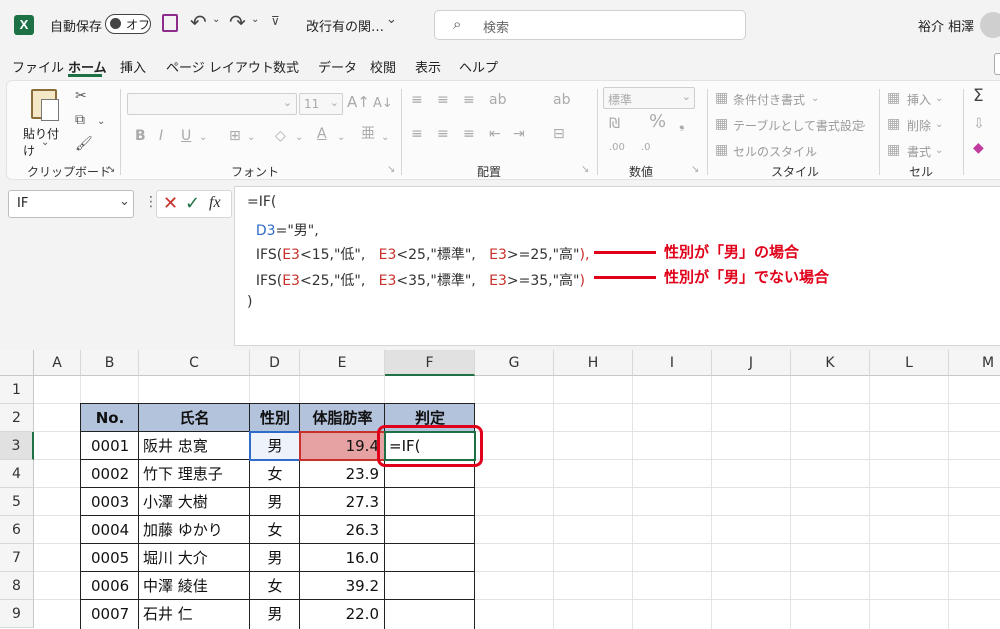 Image resolution: width=1000 pixels, height=629 pixels. Describe the element at coordinates (186, 136) in the screenshot. I see `underline-icon: U` at that location.